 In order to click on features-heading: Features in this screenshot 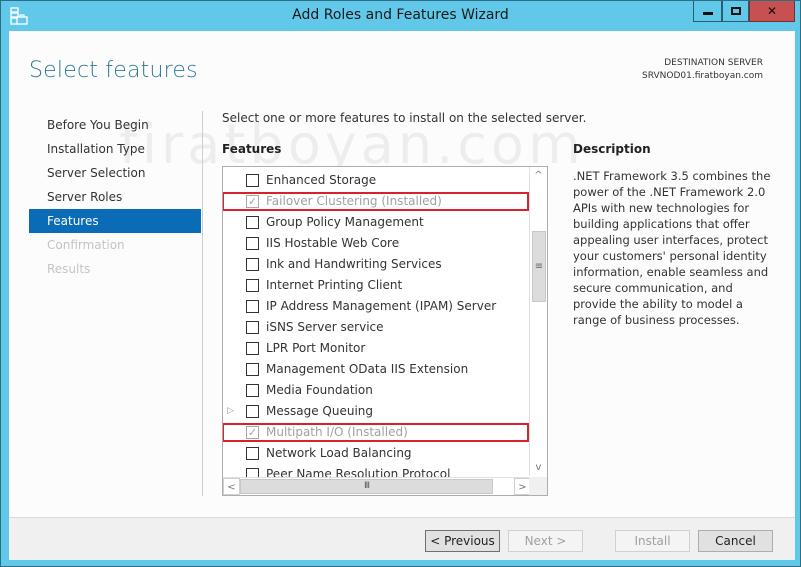, I will do `click(252, 149)`.